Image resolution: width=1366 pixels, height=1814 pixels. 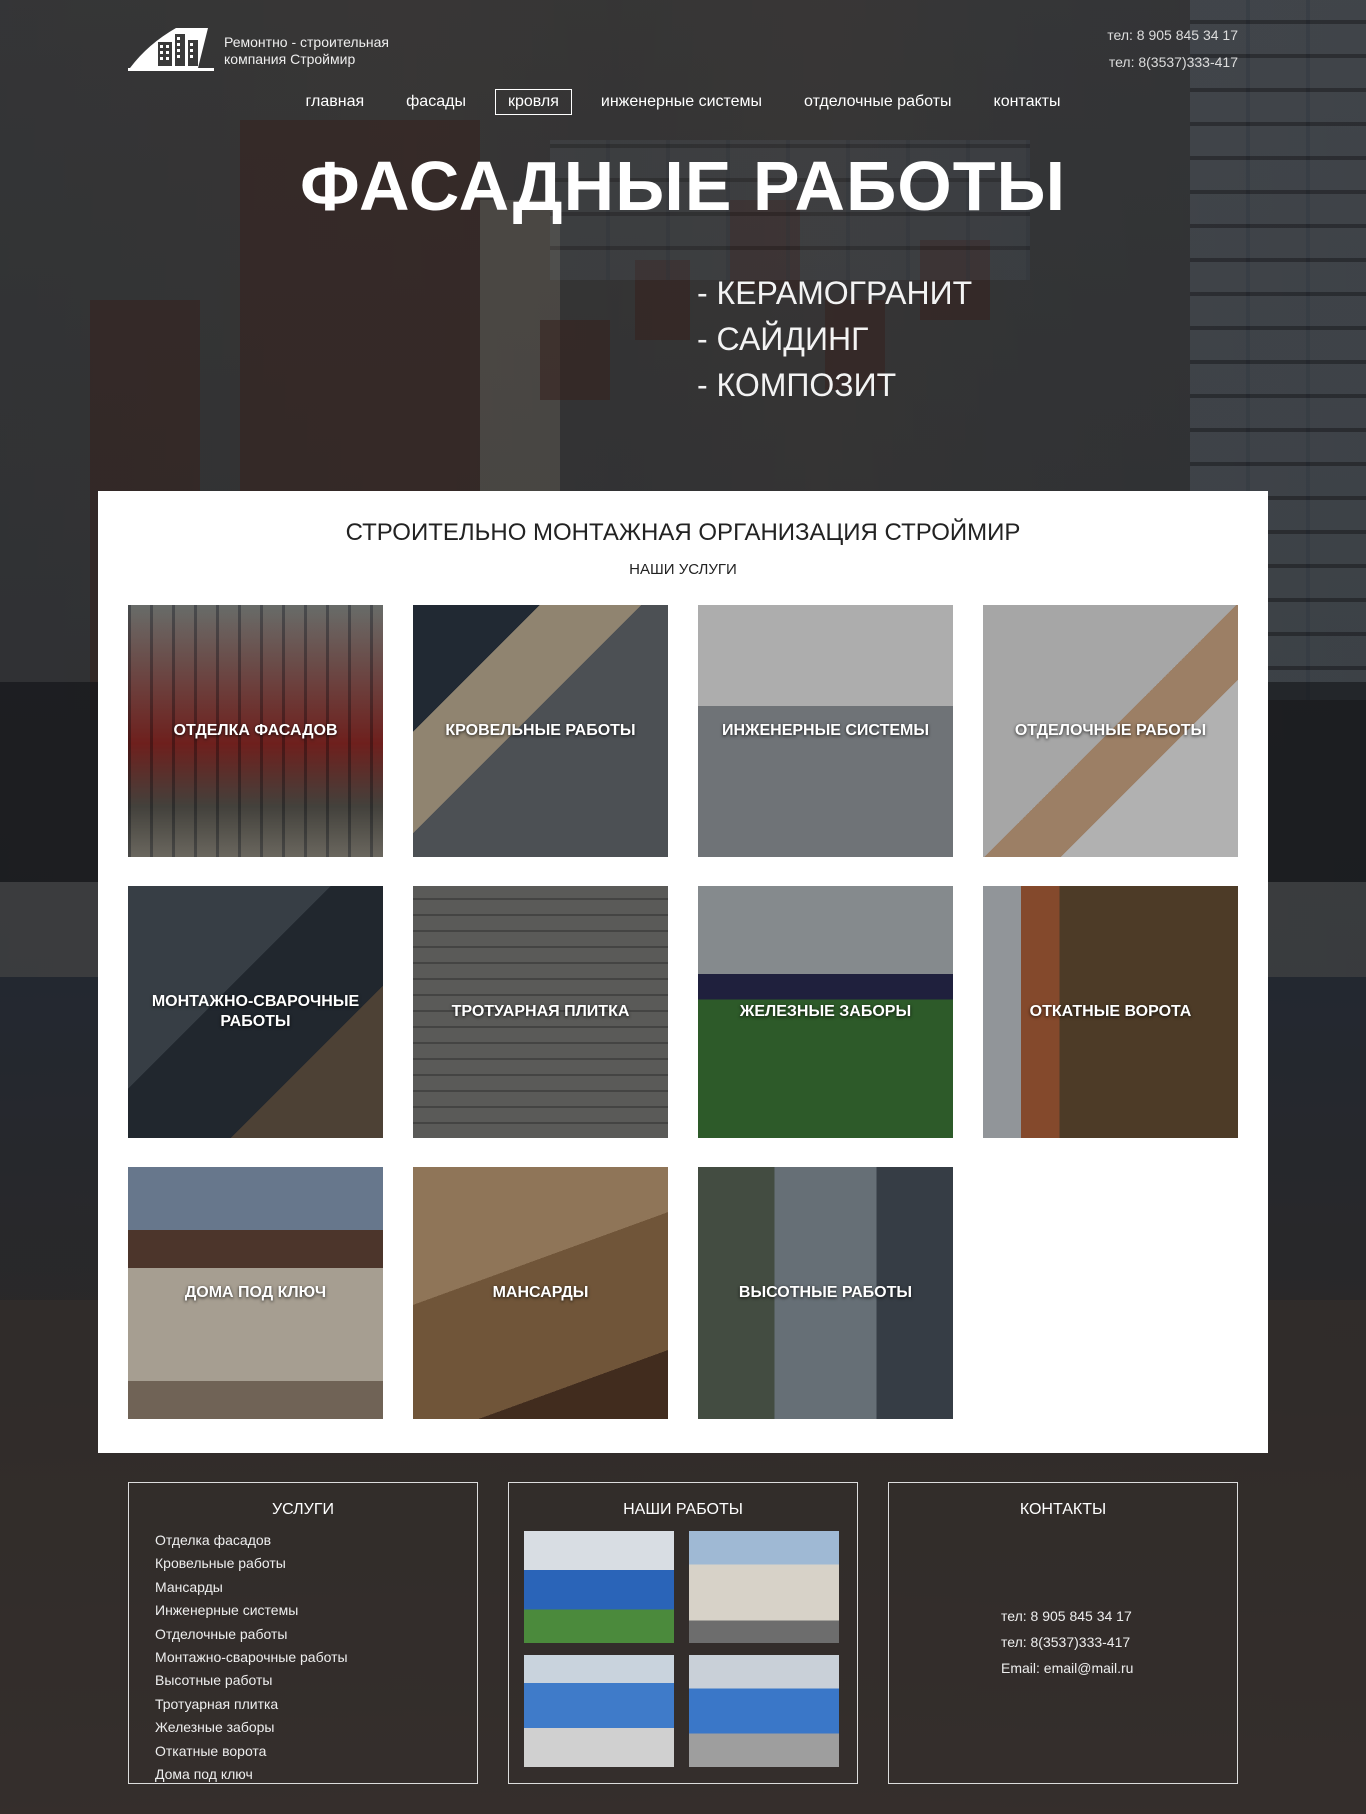 I want to click on service-tile-label: ВЫСОТНЫЕ РАБОТЫ, so click(x=825, y=1292).